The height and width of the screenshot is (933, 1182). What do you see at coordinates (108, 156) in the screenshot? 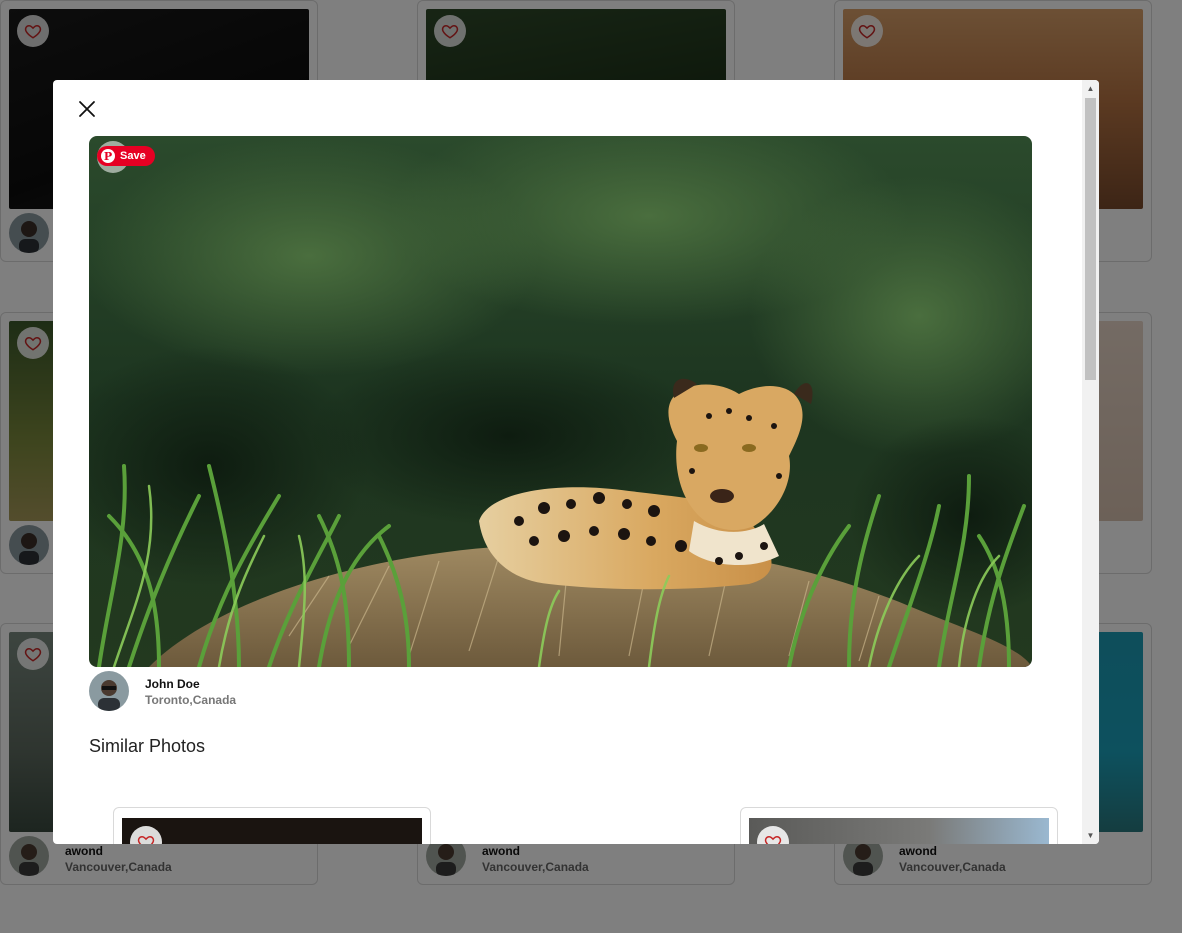
I see `pinterest-logo-icon: P` at bounding box center [108, 156].